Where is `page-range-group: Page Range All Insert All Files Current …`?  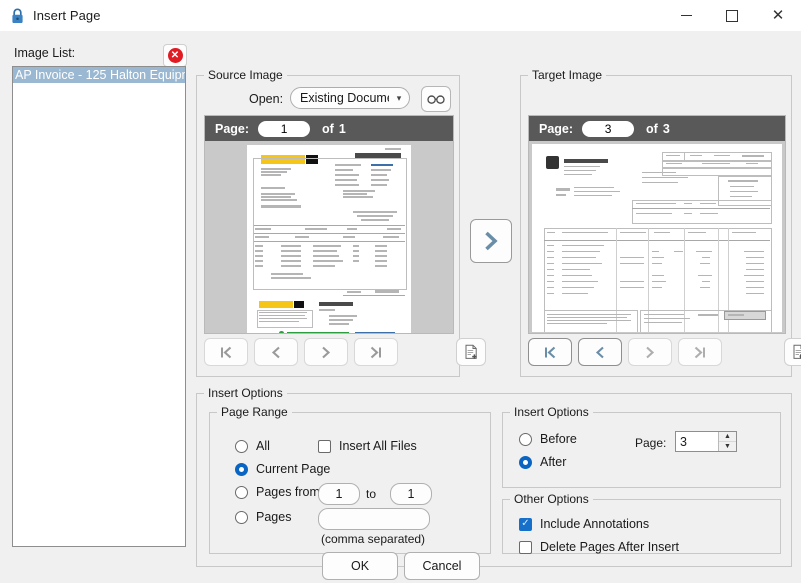 page-range-group: Page Range All Insert All Files Current … is located at coordinates (350, 479).